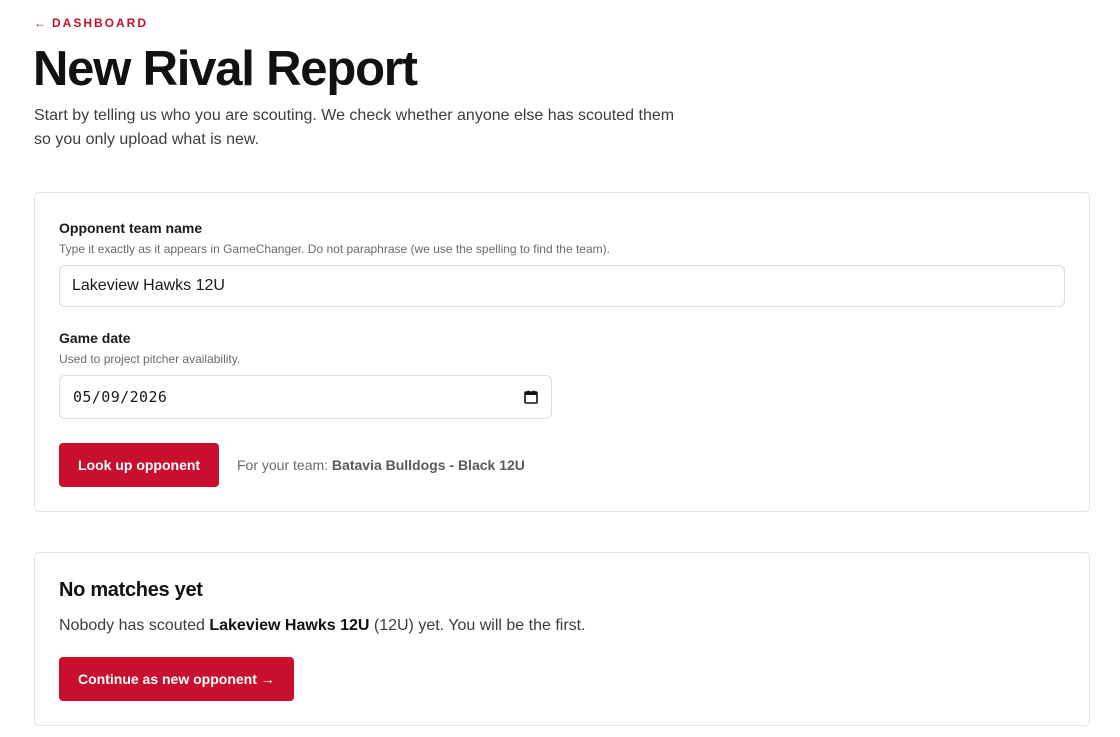 The height and width of the screenshot is (737, 1120). I want to click on result-text-suffix: (12U) yet. You will be the first., so click(479, 625).